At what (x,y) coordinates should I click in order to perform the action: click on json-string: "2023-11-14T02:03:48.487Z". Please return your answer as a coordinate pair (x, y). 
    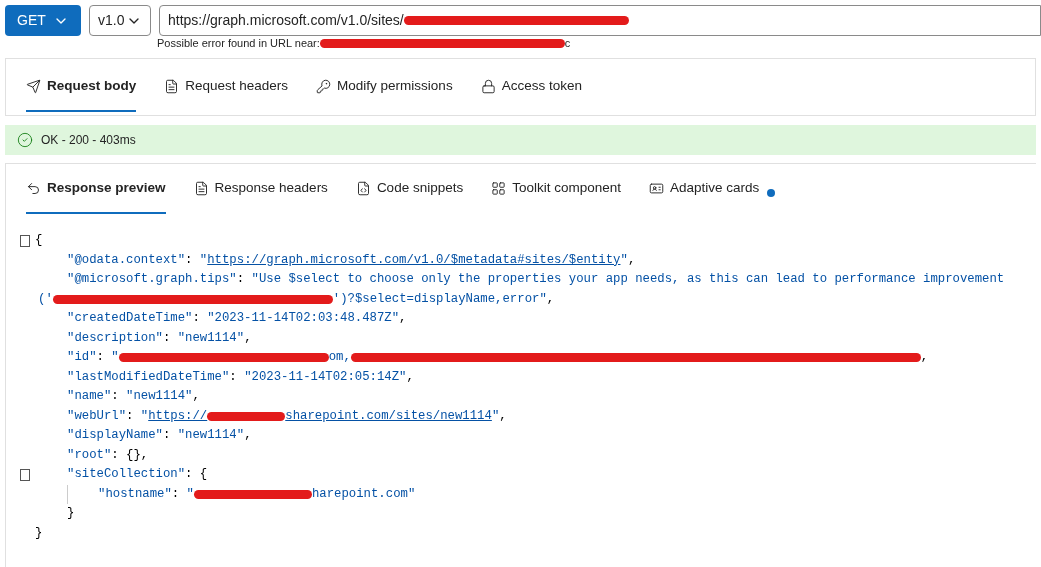
    Looking at the image, I should click on (303, 318).